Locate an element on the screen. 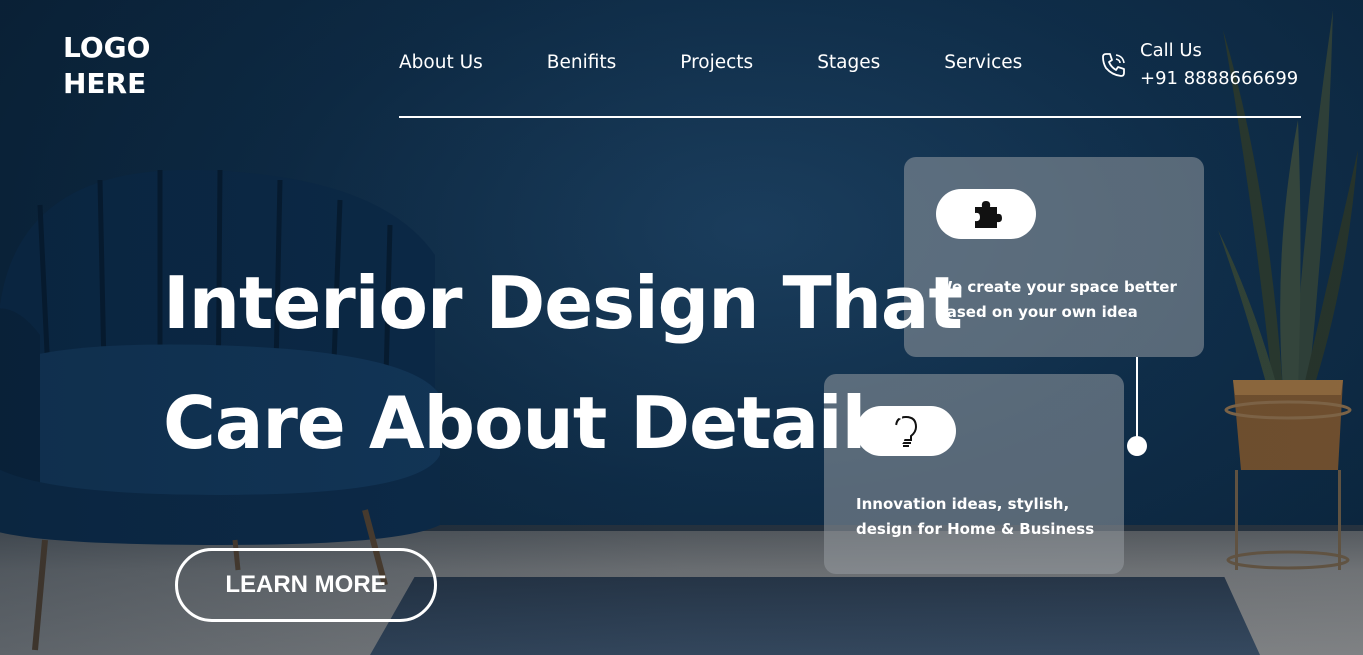 Image resolution: width=1363 pixels, height=655 pixels. nav-item-benifits: Benifits is located at coordinates (581, 62).